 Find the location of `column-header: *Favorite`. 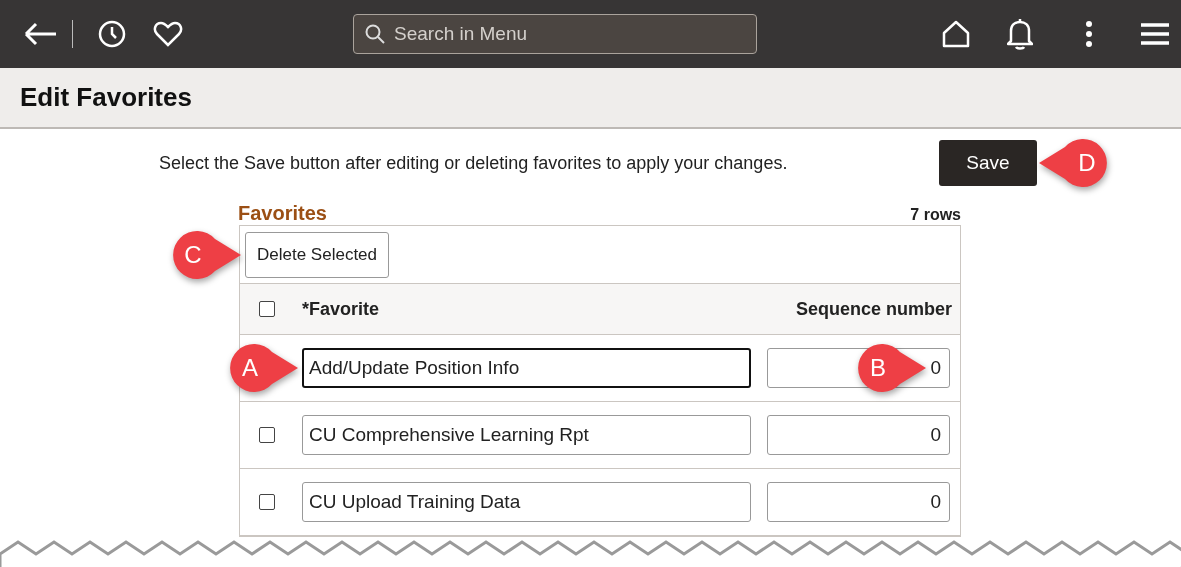

column-header: *Favorite is located at coordinates (341, 309).